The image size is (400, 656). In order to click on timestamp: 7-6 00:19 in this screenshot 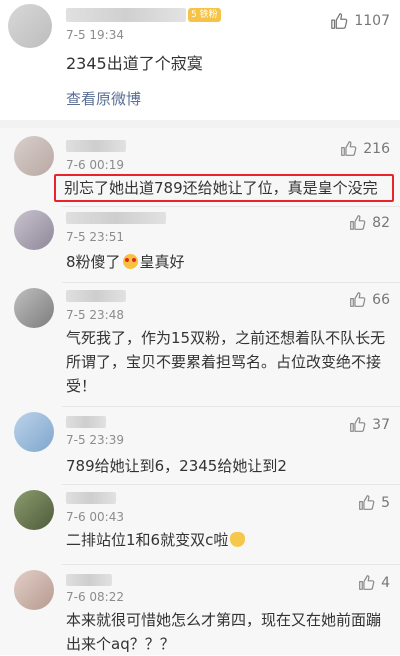, I will do `click(95, 165)`.